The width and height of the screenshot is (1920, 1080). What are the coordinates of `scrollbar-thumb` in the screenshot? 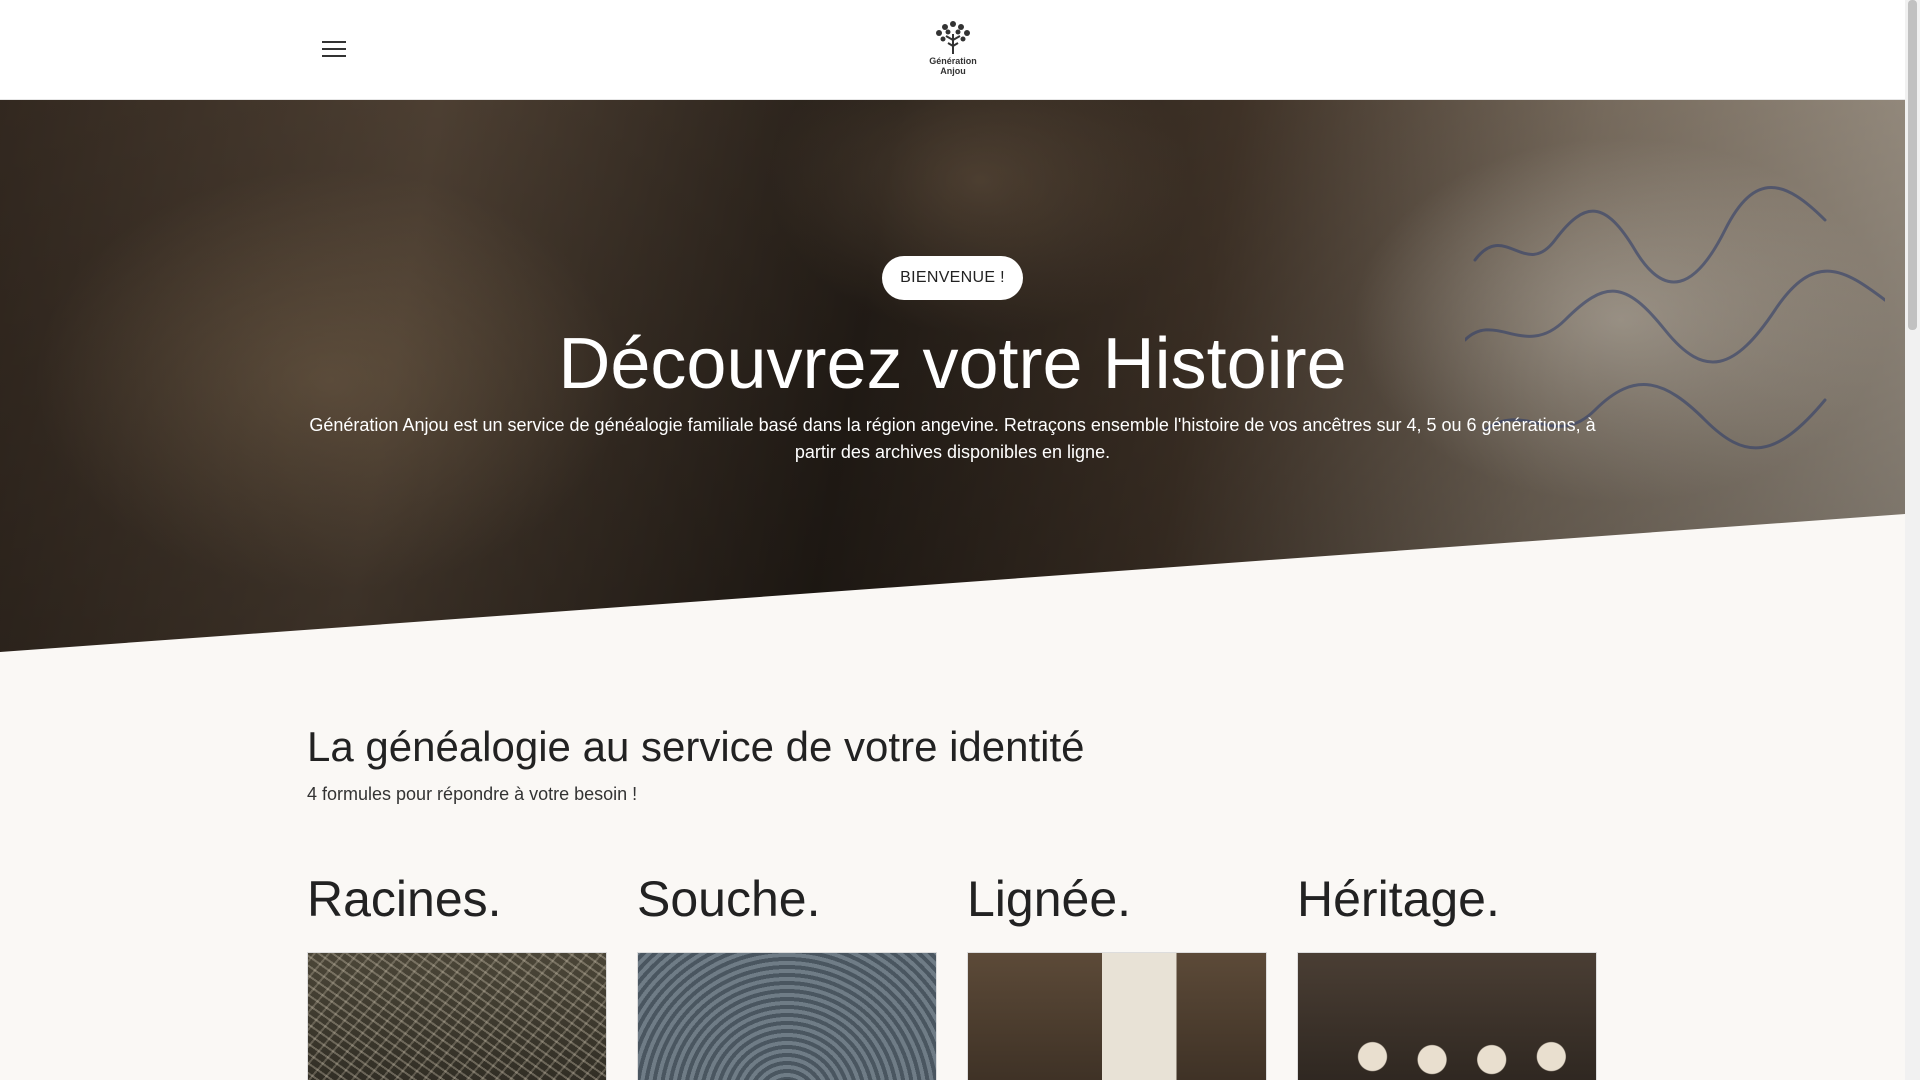 It's located at (1912, 165).